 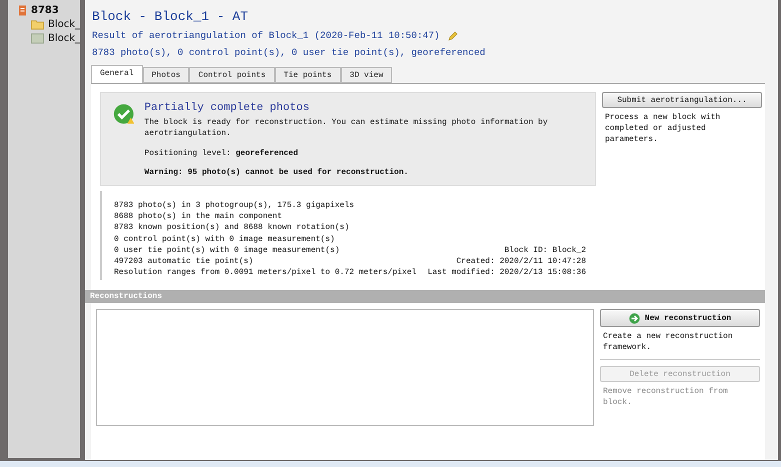 What do you see at coordinates (234, 206) in the screenshot?
I see `info-text: 8783 photo(s) in 3 photogroup(s), 175.3 gigapixels` at bounding box center [234, 206].